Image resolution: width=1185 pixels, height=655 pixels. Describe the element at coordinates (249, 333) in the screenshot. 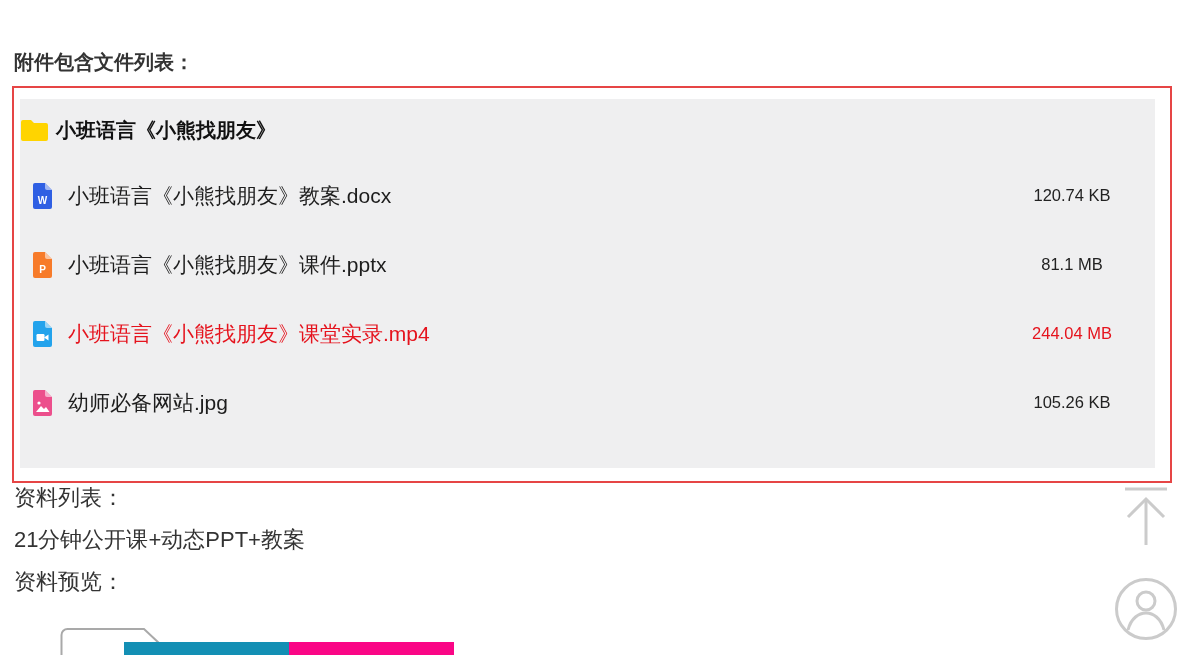

I see `file-link: 小班语言《小熊找朋友》课堂实录.mp4` at that location.